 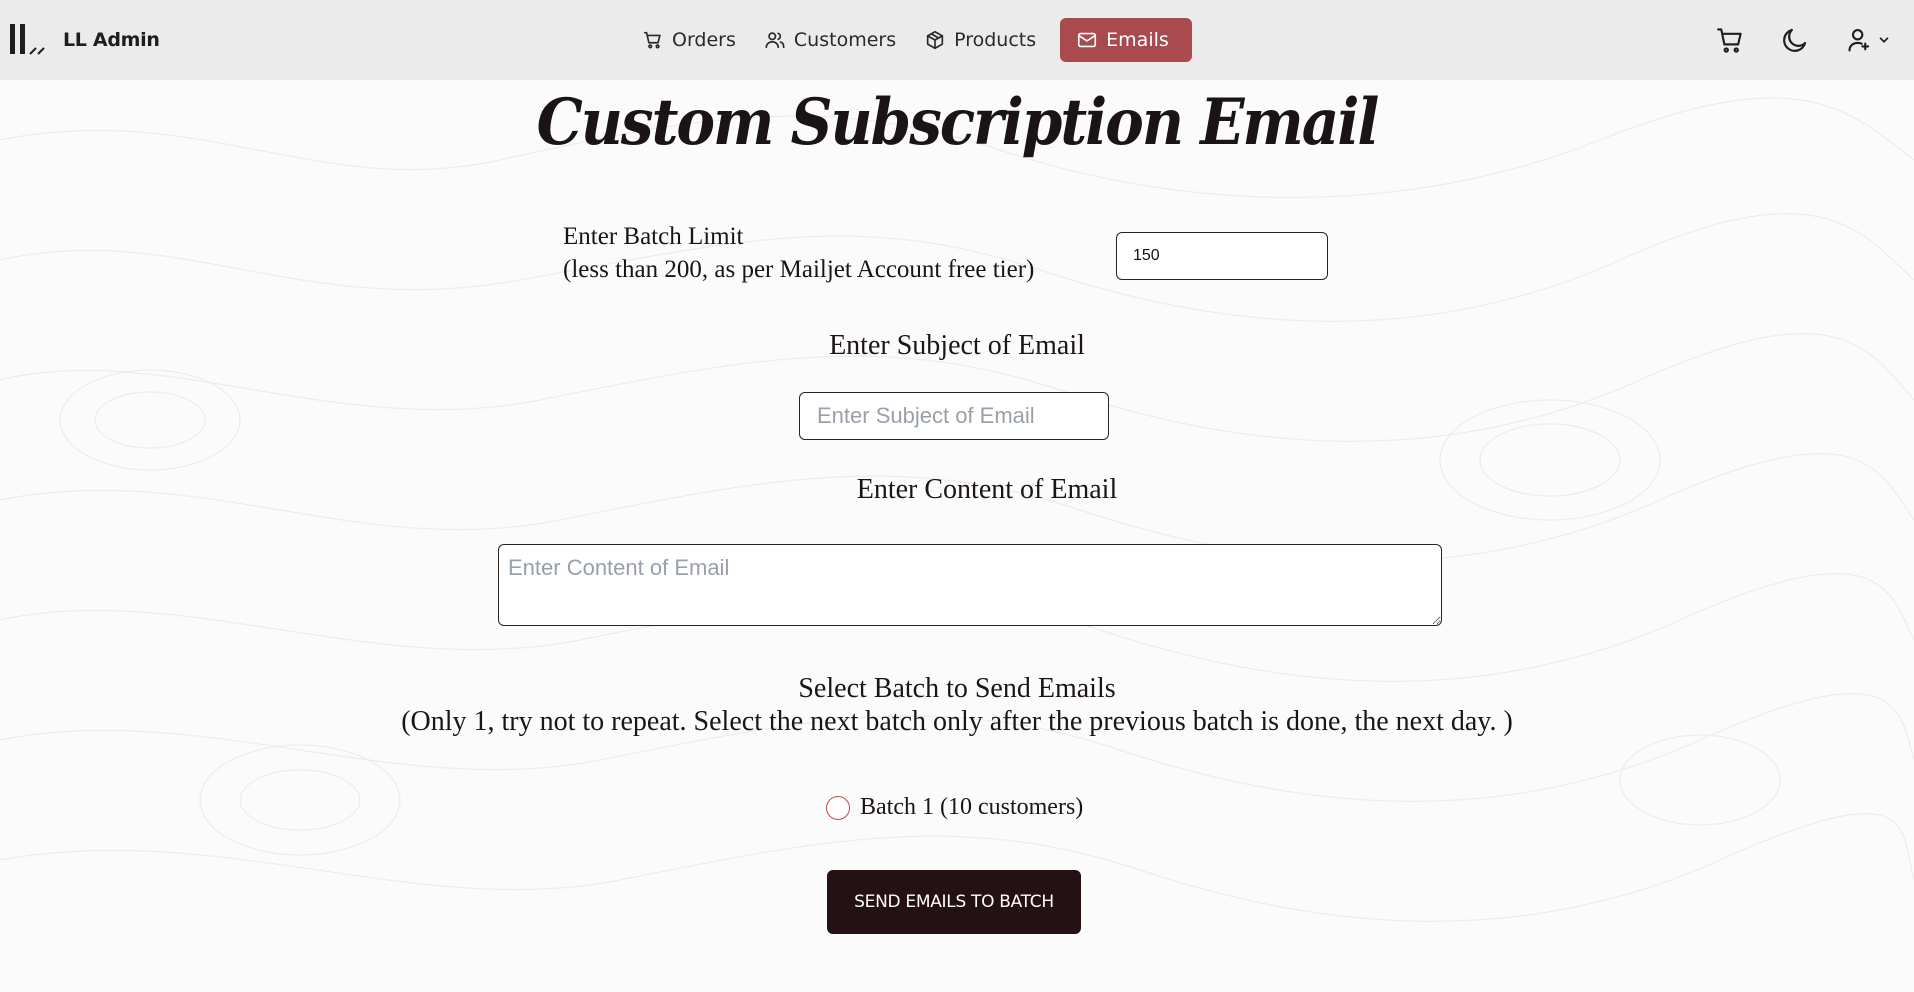 I want to click on nav-emails: Emails, so click(x=1126, y=40).